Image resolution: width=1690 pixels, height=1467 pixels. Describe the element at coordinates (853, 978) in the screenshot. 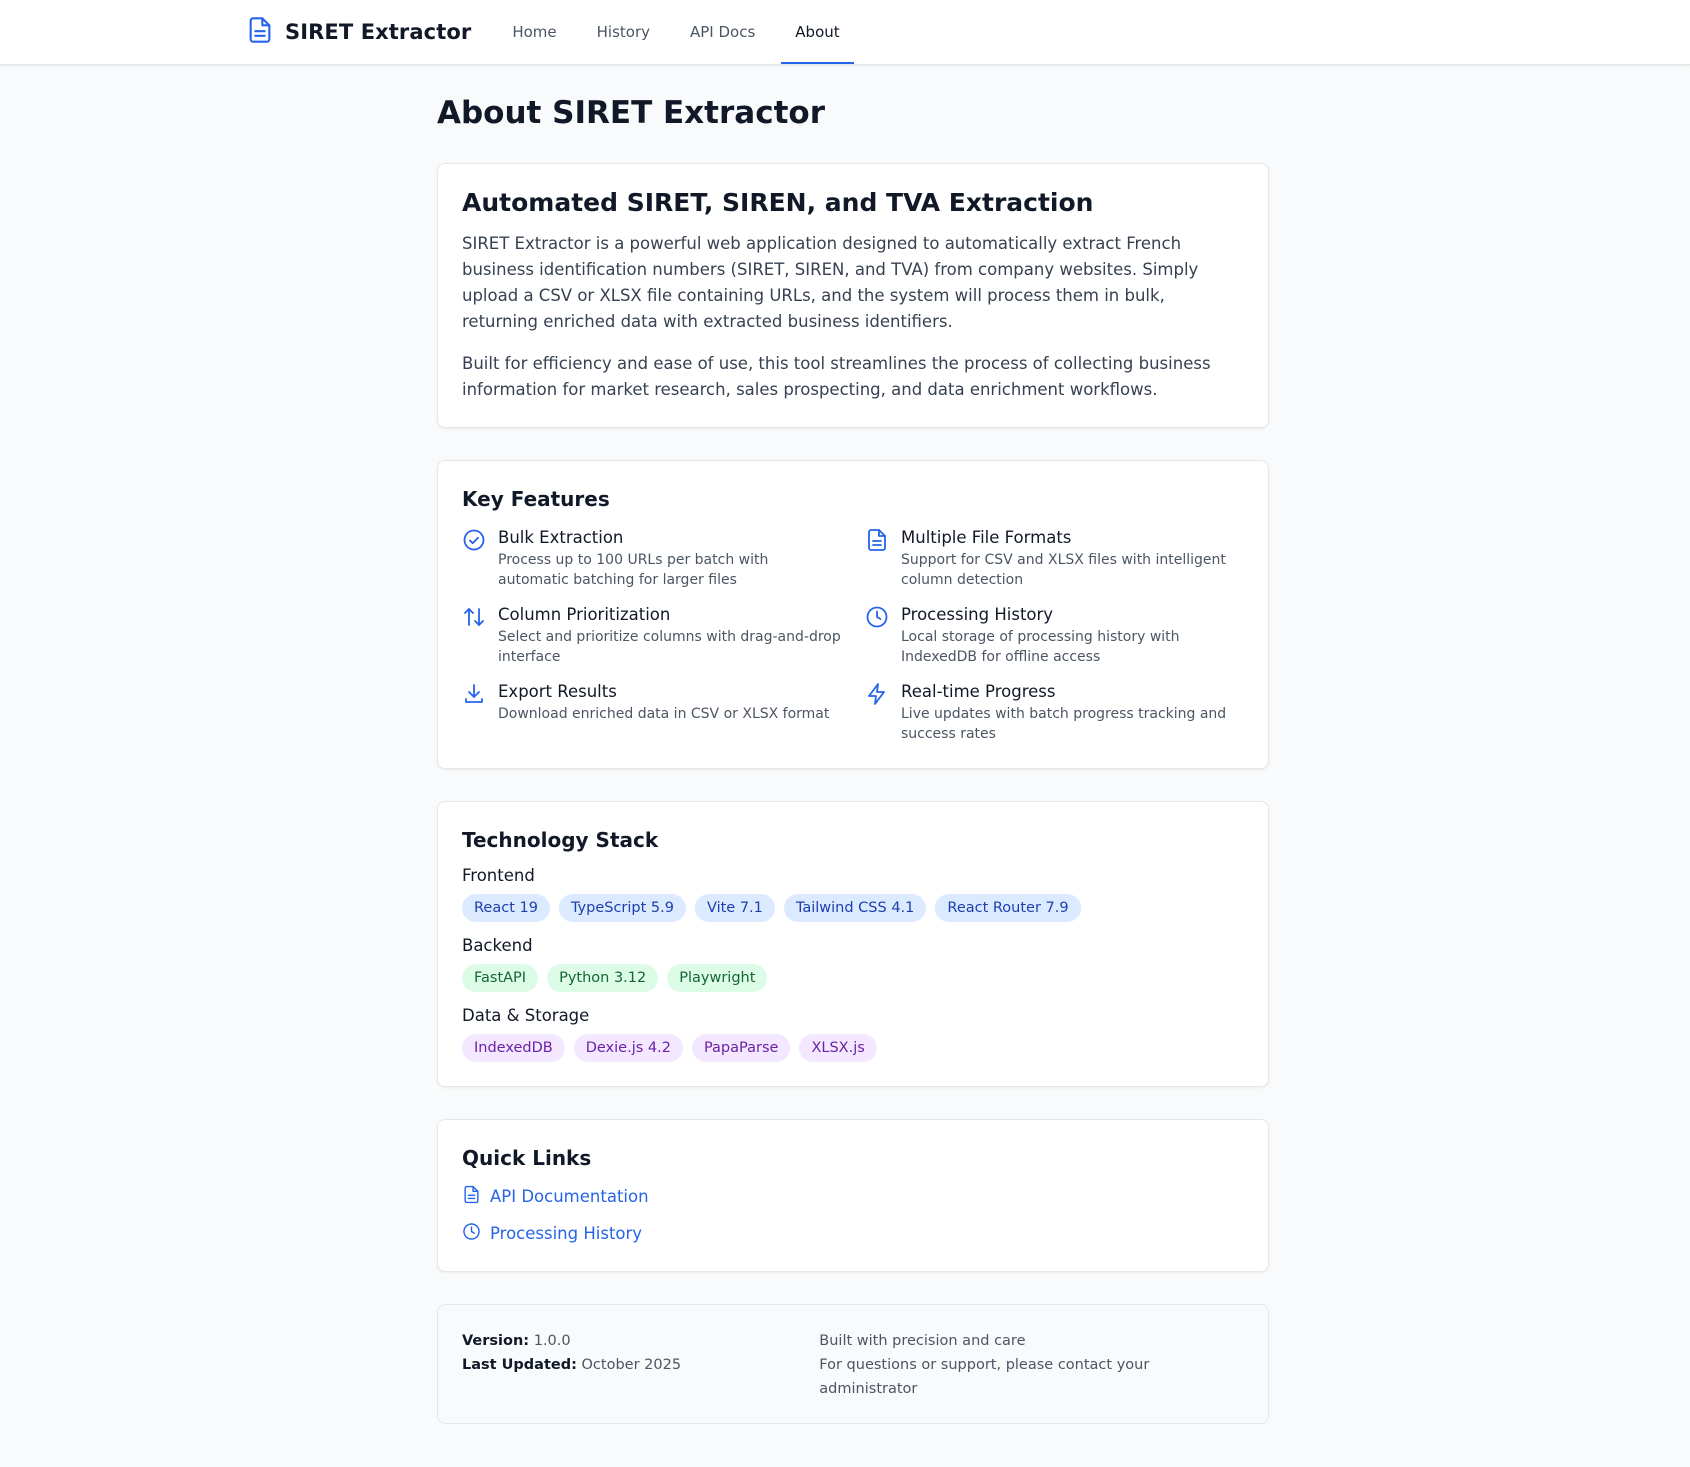

I see `tech-tags-backend: FastAPI Python 3.12 Playwright` at that location.